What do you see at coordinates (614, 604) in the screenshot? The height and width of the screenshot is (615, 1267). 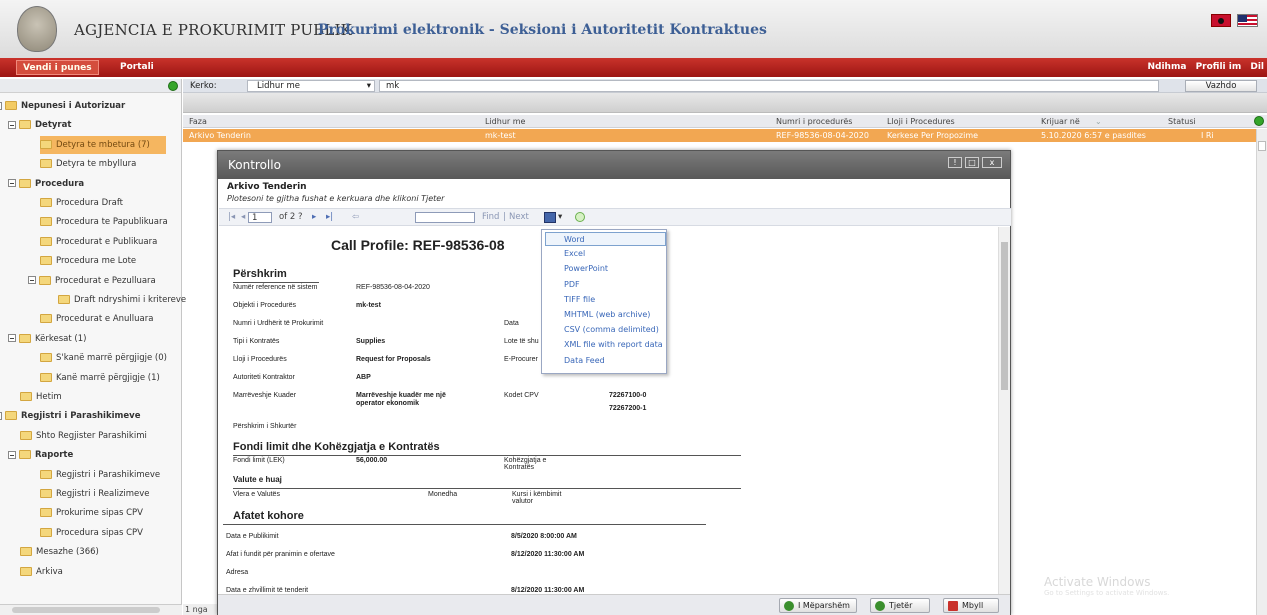 I see `dialog-footer: I Mëparshëm Tjetër Mbyll` at bounding box center [614, 604].